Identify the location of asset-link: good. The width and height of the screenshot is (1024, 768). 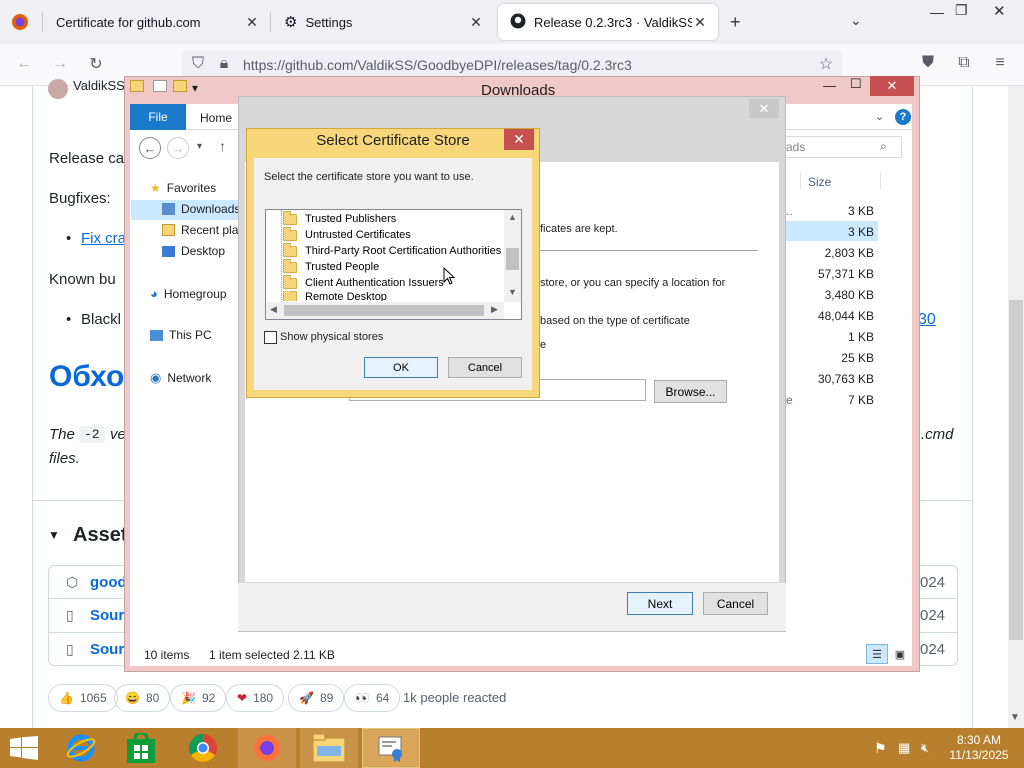
(108, 582).